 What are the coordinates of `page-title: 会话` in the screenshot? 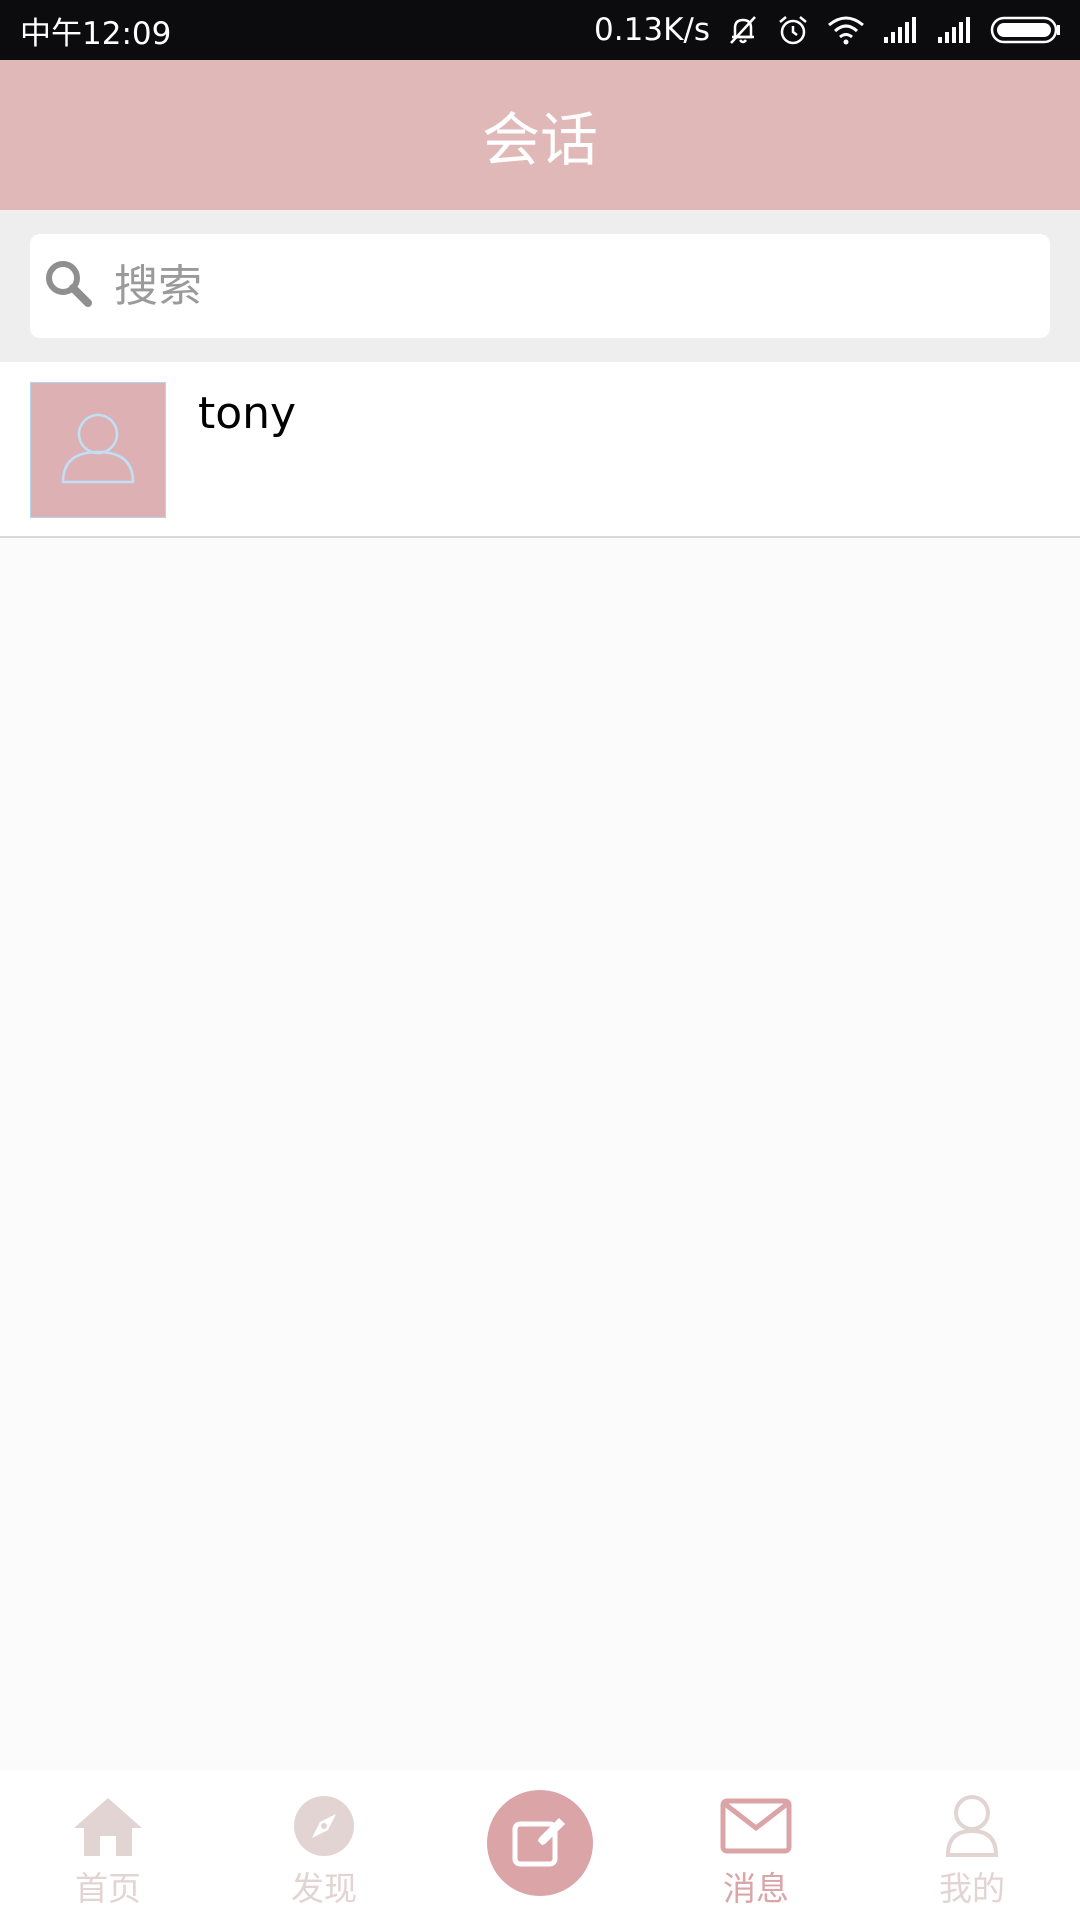 It's located at (539, 140).